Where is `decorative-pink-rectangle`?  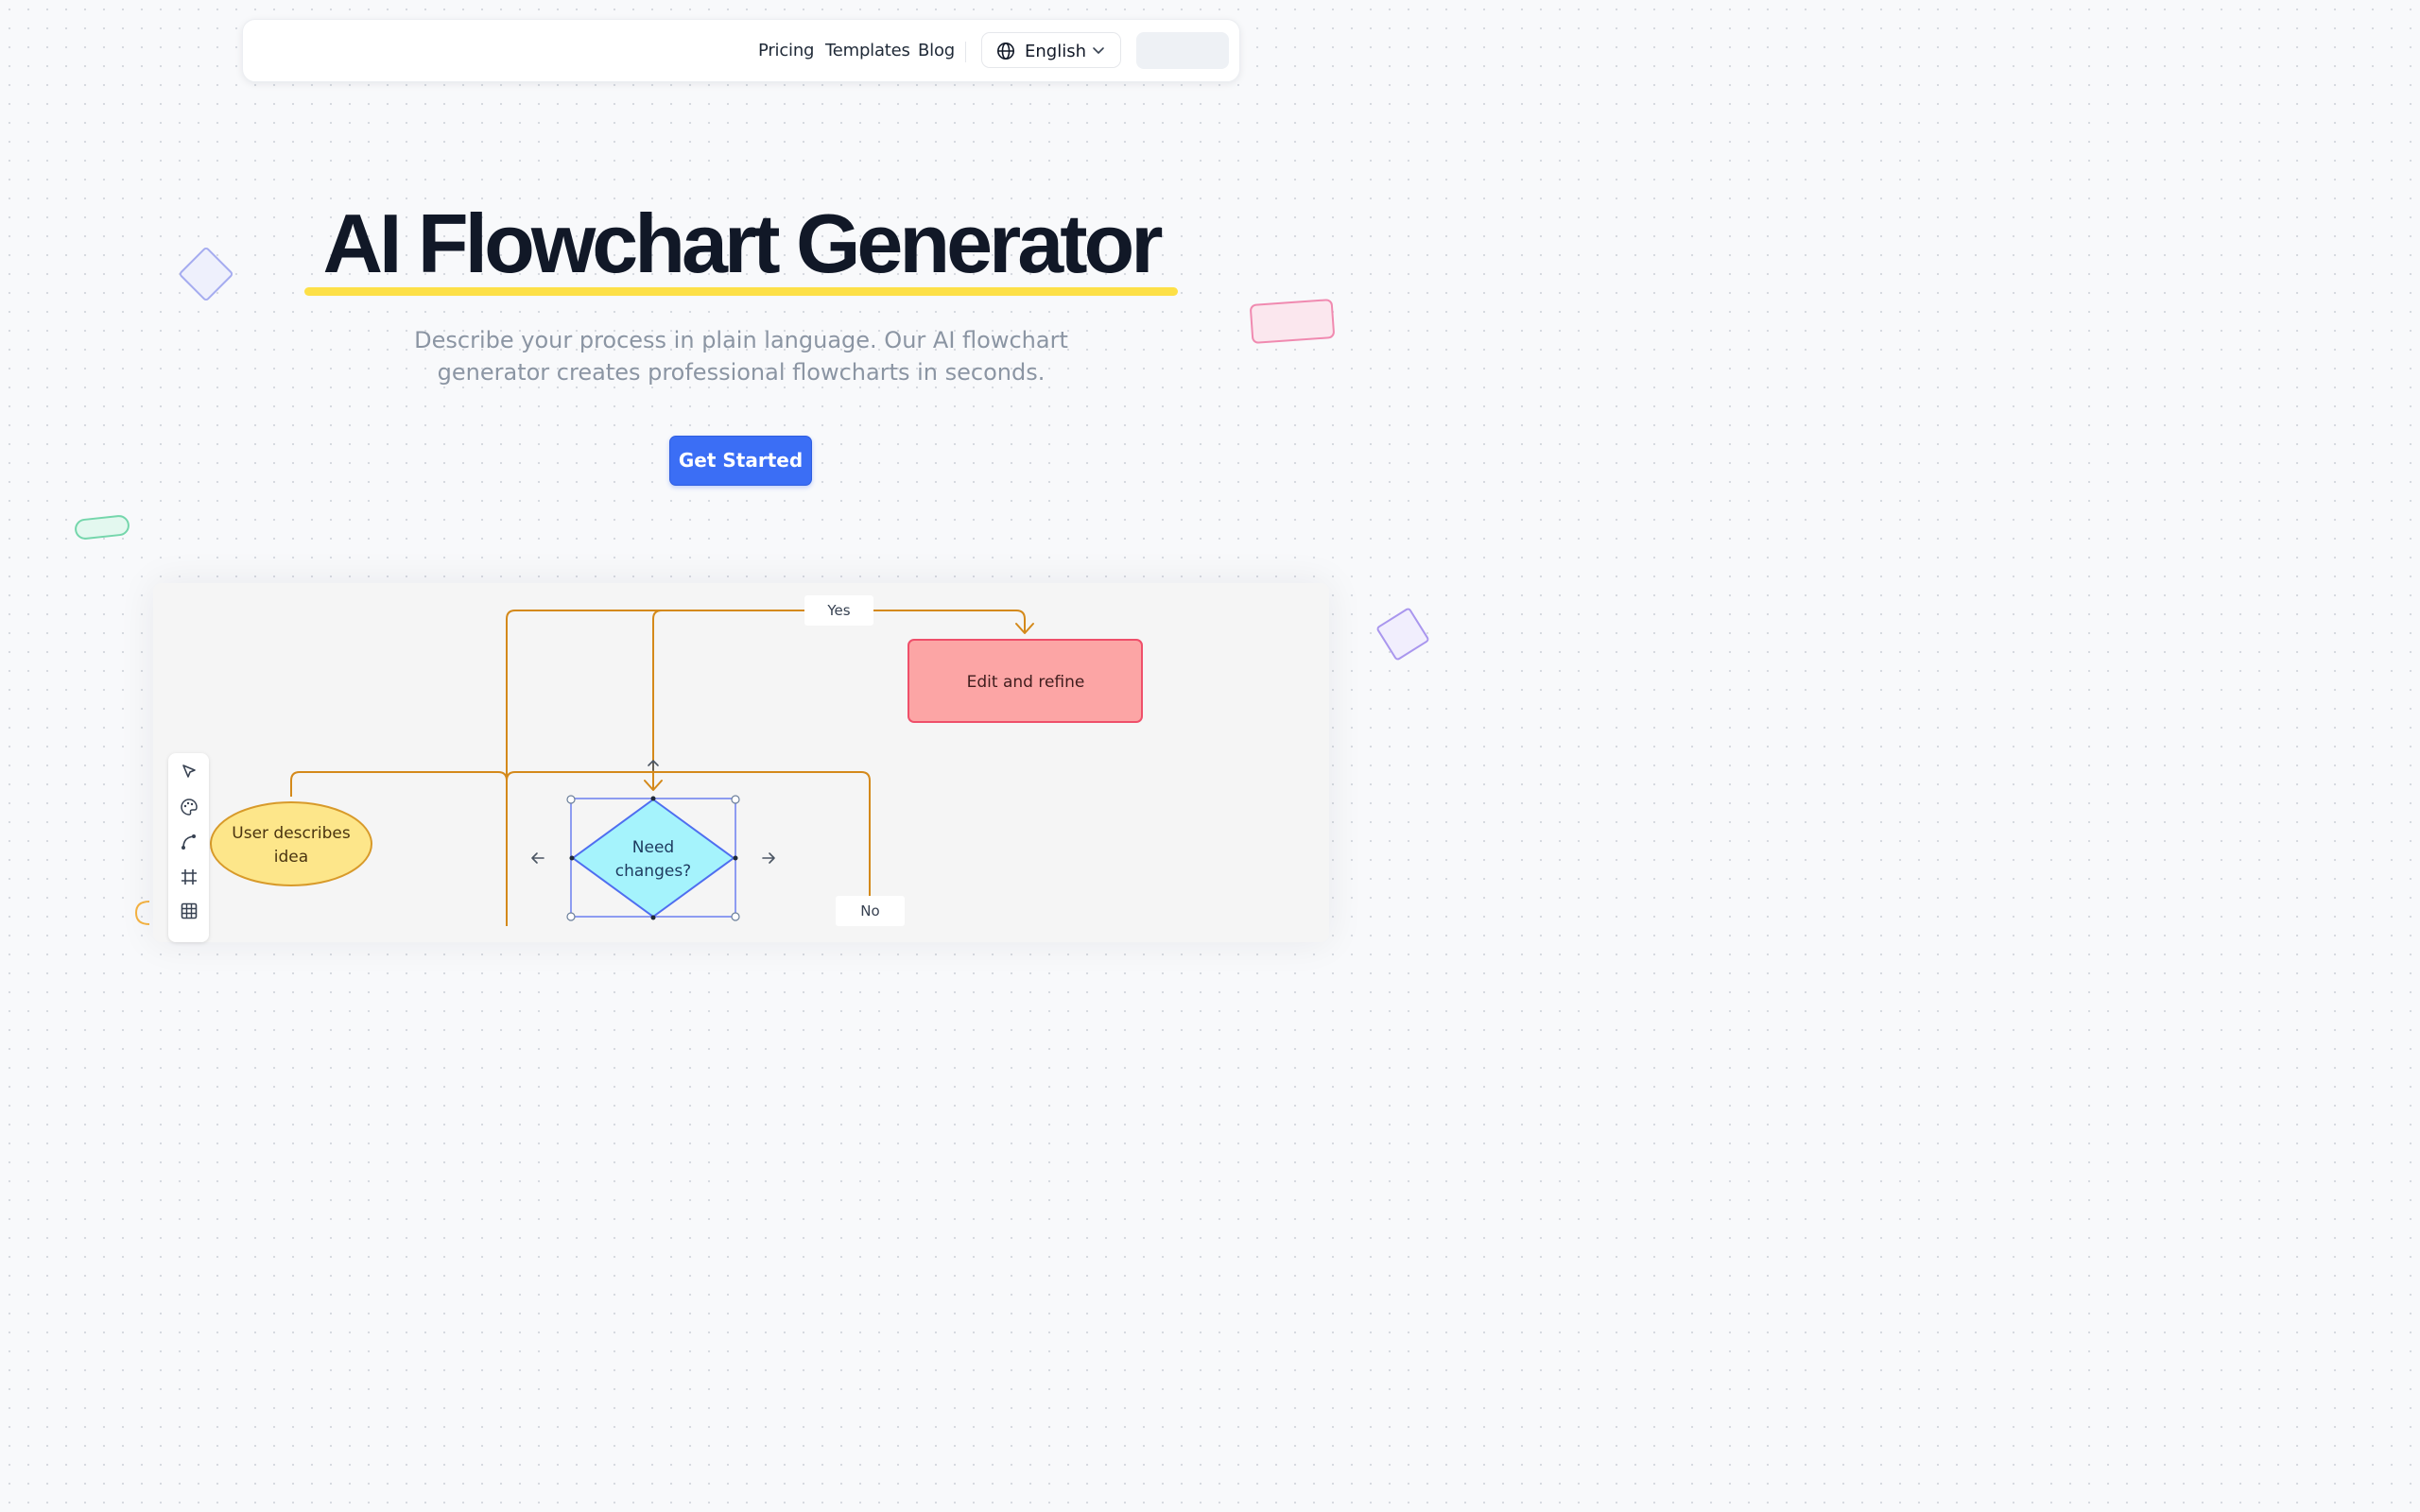 decorative-pink-rectangle is located at coordinates (1292, 321).